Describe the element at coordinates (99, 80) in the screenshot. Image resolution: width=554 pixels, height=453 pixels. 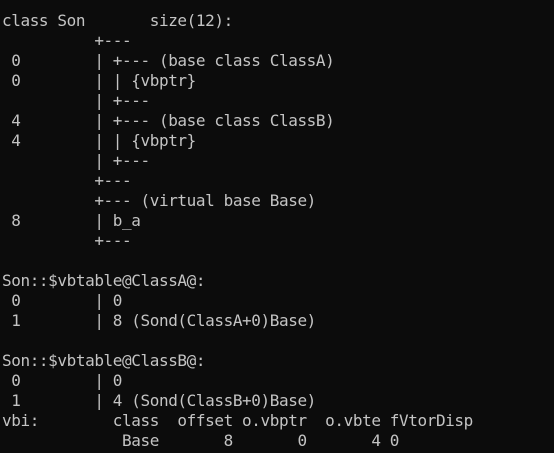
I see `output-line-classa-vbptr: 0 | | {vbptr}` at that location.